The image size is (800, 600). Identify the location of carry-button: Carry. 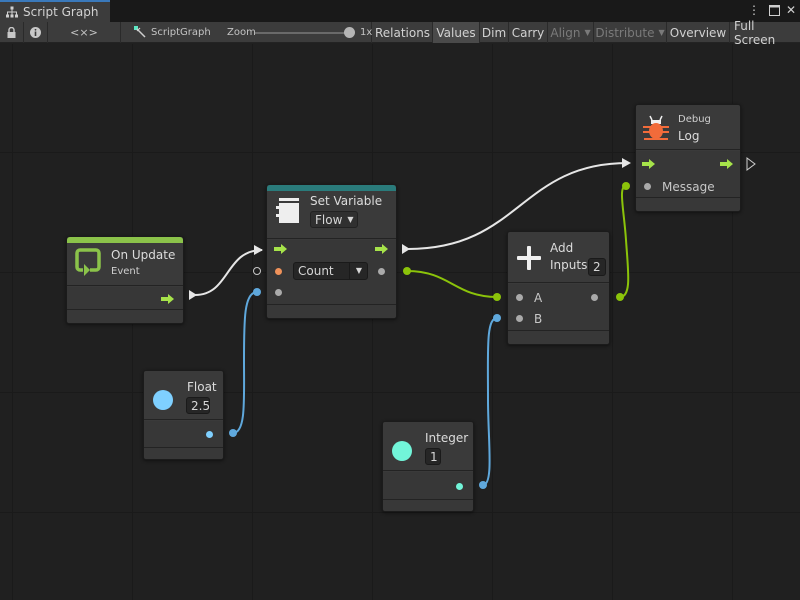
(528, 32).